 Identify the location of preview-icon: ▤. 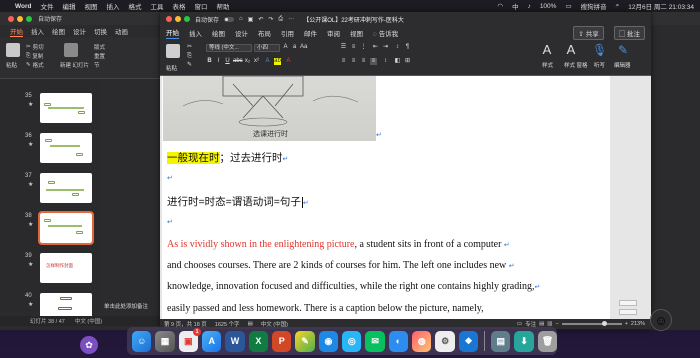
(501, 341).